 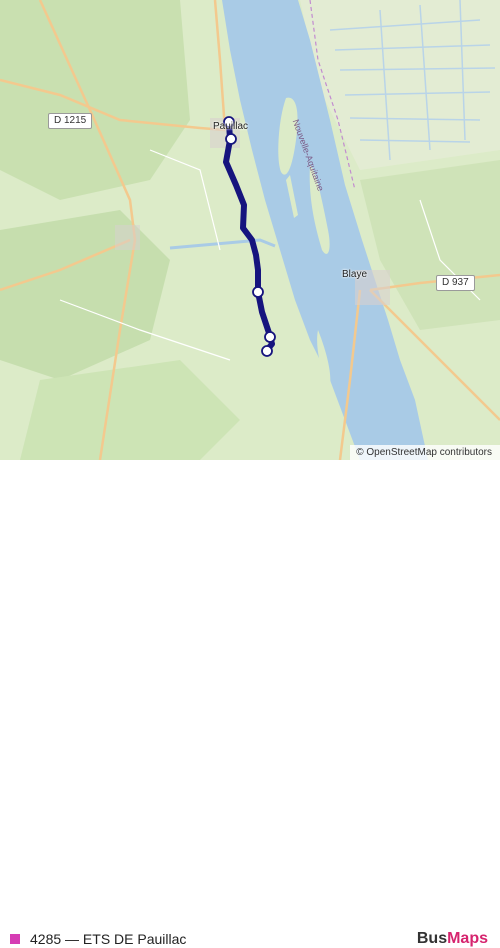 What do you see at coordinates (425, 452) in the screenshot?
I see `map-attribution: © OpenStreetMap contributors` at bounding box center [425, 452].